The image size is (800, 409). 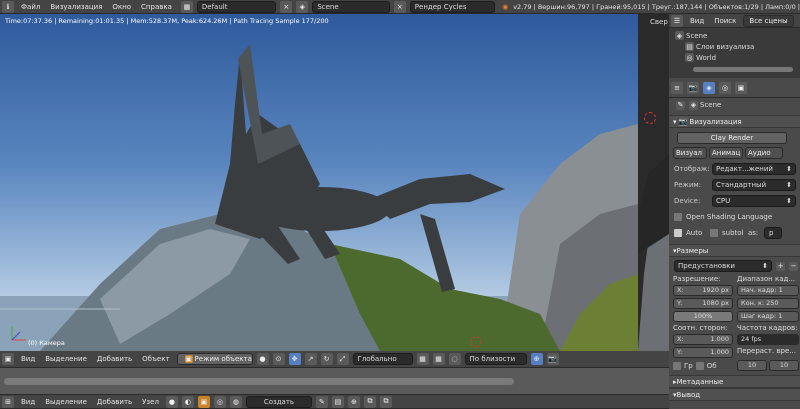 I want to click on render-icon: 📷, so click(x=552, y=359).